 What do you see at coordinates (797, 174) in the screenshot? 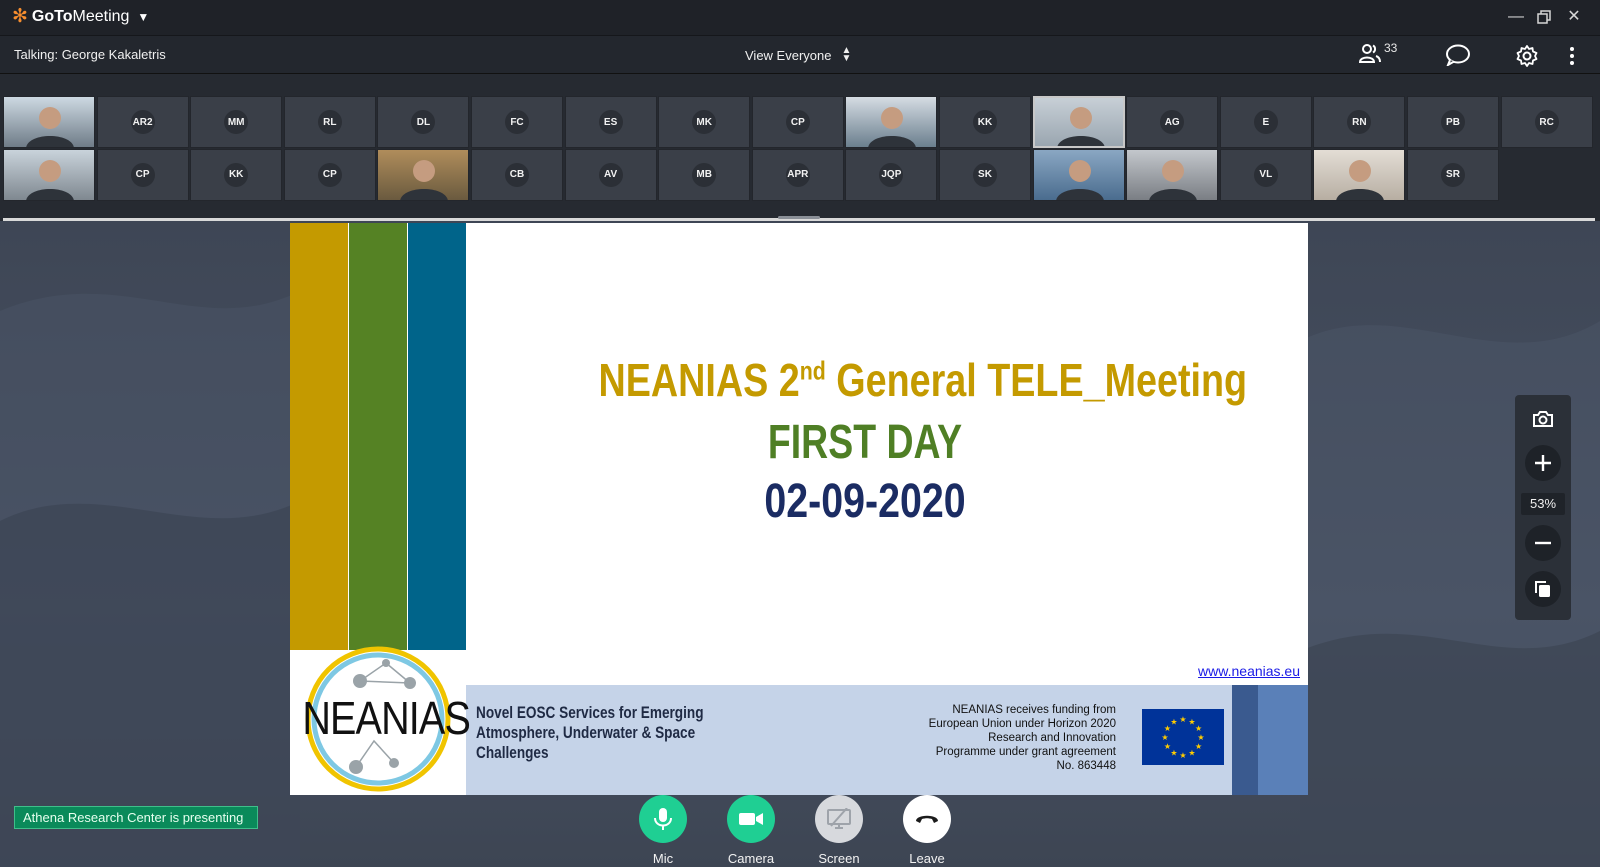
I see `participant-tile: APR` at bounding box center [797, 174].